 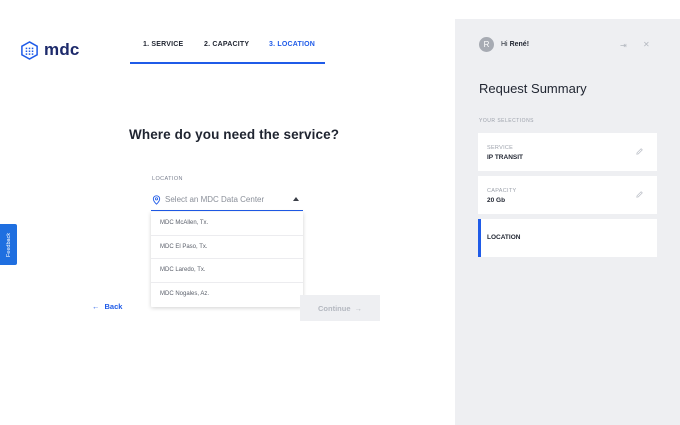 I want to click on summary-card-service: SERVICE IP TRANSIT, so click(x=567, y=152).